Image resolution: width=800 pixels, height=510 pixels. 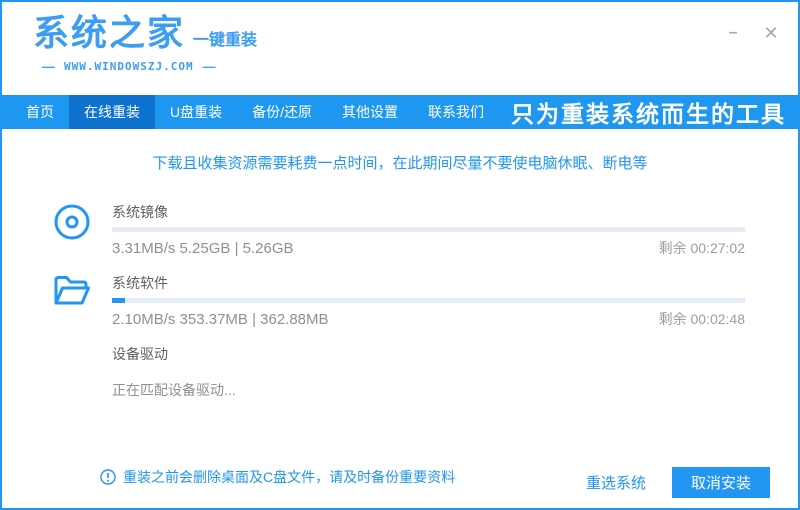 What do you see at coordinates (140, 212) in the screenshot?
I see `task-name: 系统镜像` at bounding box center [140, 212].